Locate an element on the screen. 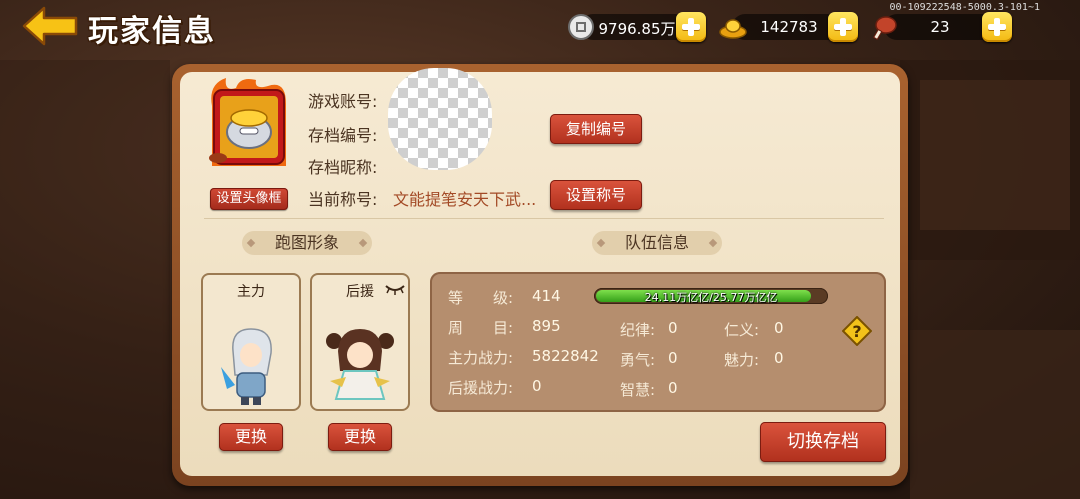 Image resolution: width=1080 pixels, height=499 pixels. discipline-value: 0 is located at coordinates (673, 328).